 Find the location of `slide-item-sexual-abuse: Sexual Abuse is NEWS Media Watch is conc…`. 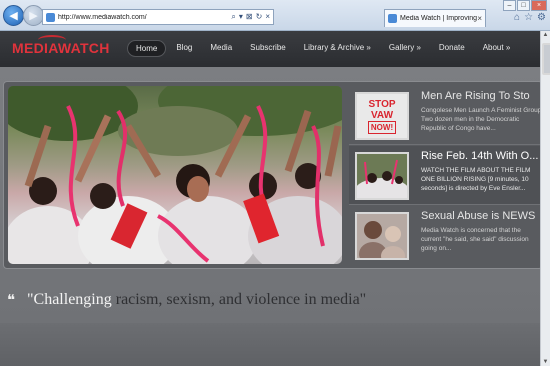

slide-item-sexual-abuse: Sexual Abuse is NEWS Media Watch is conc… is located at coordinates (445, 235).